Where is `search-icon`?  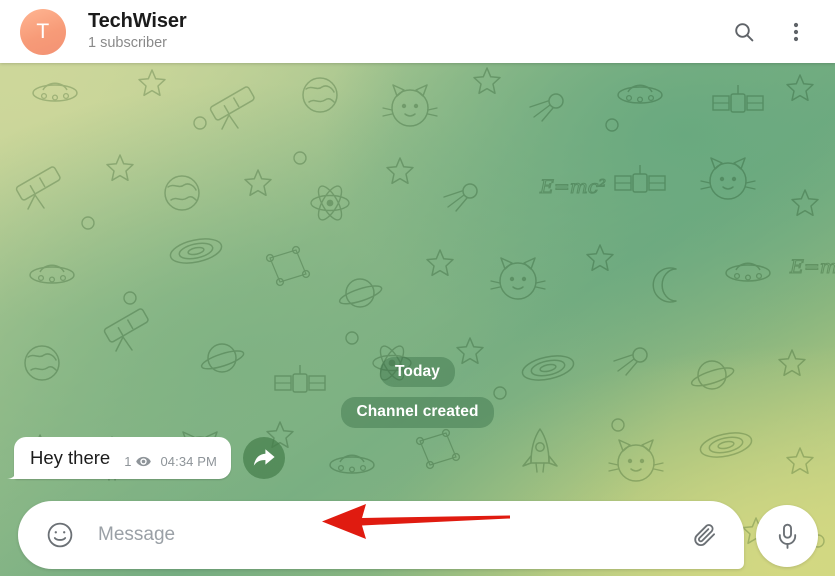
search-icon is located at coordinates (744, 32).